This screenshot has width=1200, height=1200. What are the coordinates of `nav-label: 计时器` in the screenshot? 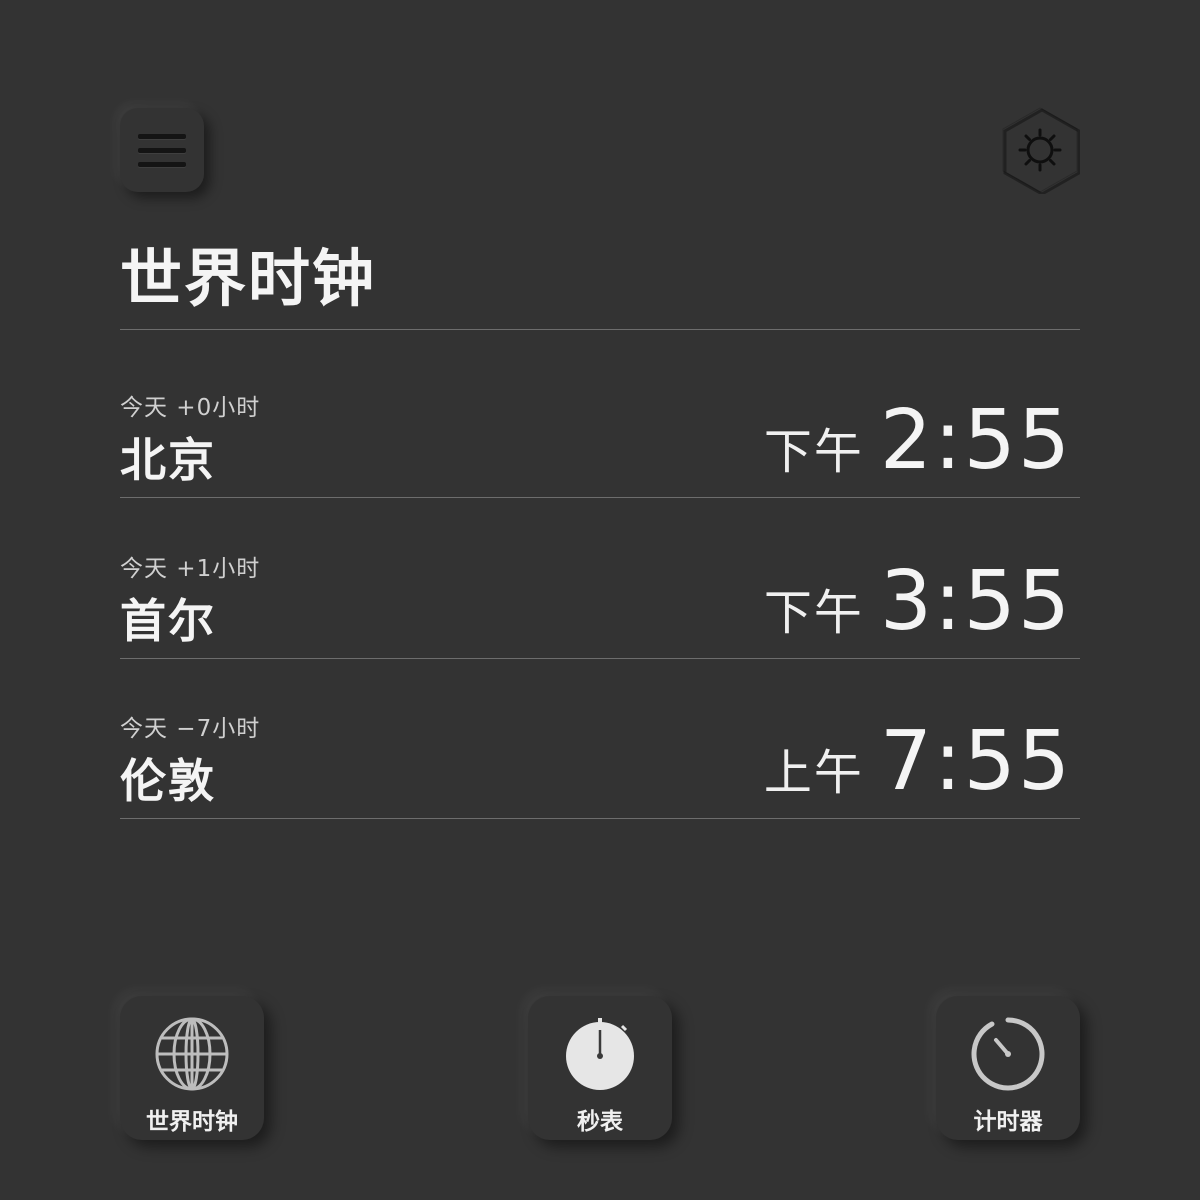 It's located at (1008, 1122).